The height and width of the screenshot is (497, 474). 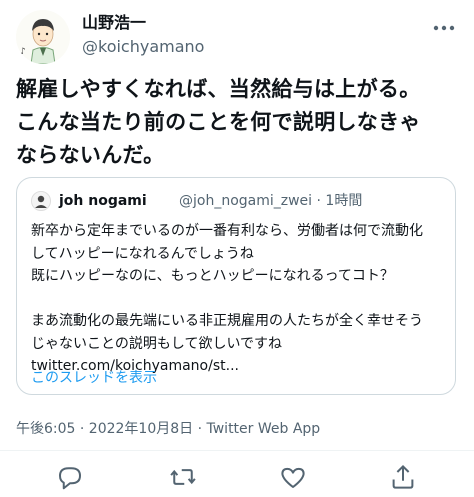 What do you see at coordinates (237, 477) in the screenshot?
I see `action-bar` at bounding box center [237, 477].